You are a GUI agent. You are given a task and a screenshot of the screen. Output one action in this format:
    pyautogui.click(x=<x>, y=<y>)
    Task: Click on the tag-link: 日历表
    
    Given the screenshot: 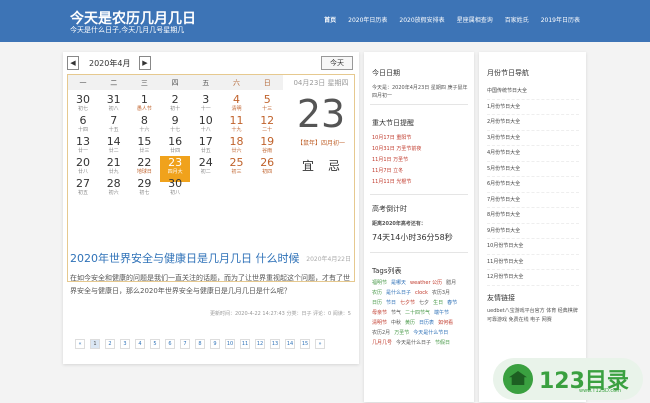 What is the action you would take?
    pyautogui.click(x=426, y=323)
    